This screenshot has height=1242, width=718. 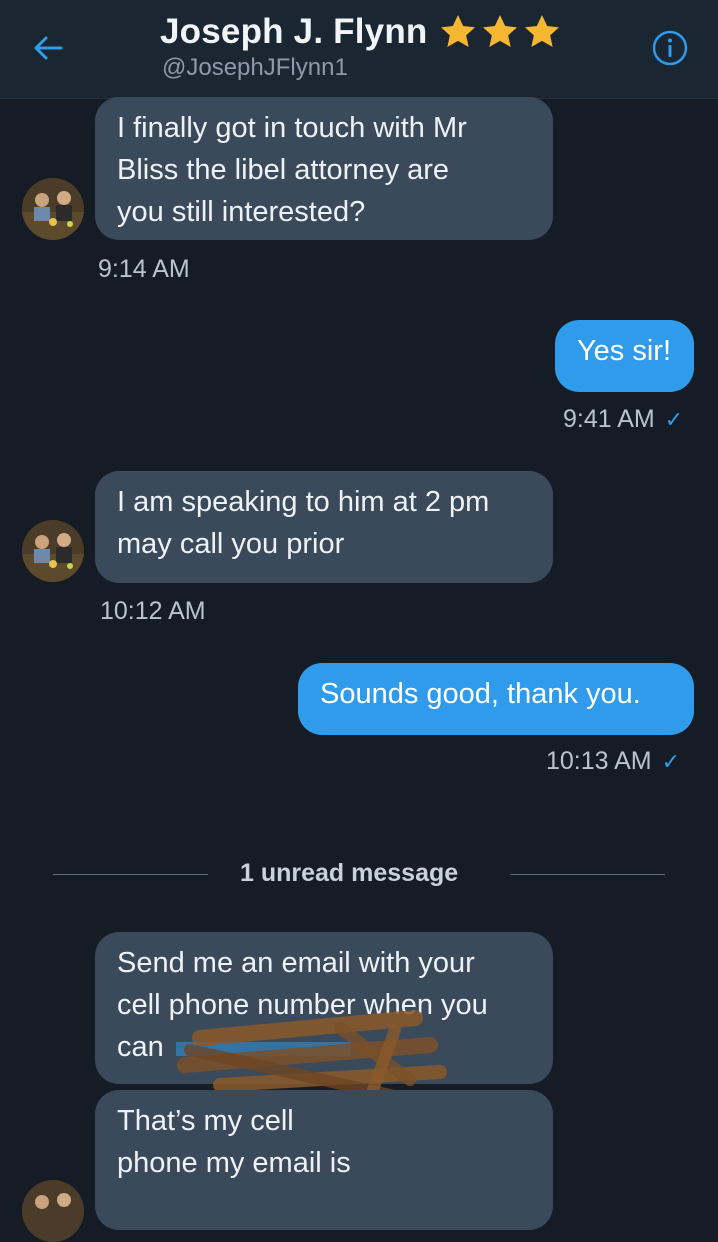 I want to click on outgoing-message-bubble: Yes sir!, so click(x=624, y=356).